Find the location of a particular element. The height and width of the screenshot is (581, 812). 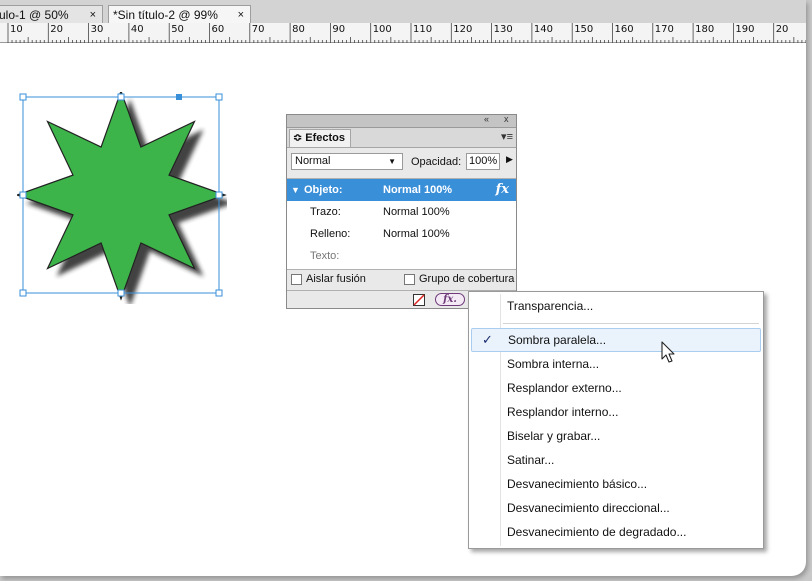

star-graphic is located at coordinates (124, 198).